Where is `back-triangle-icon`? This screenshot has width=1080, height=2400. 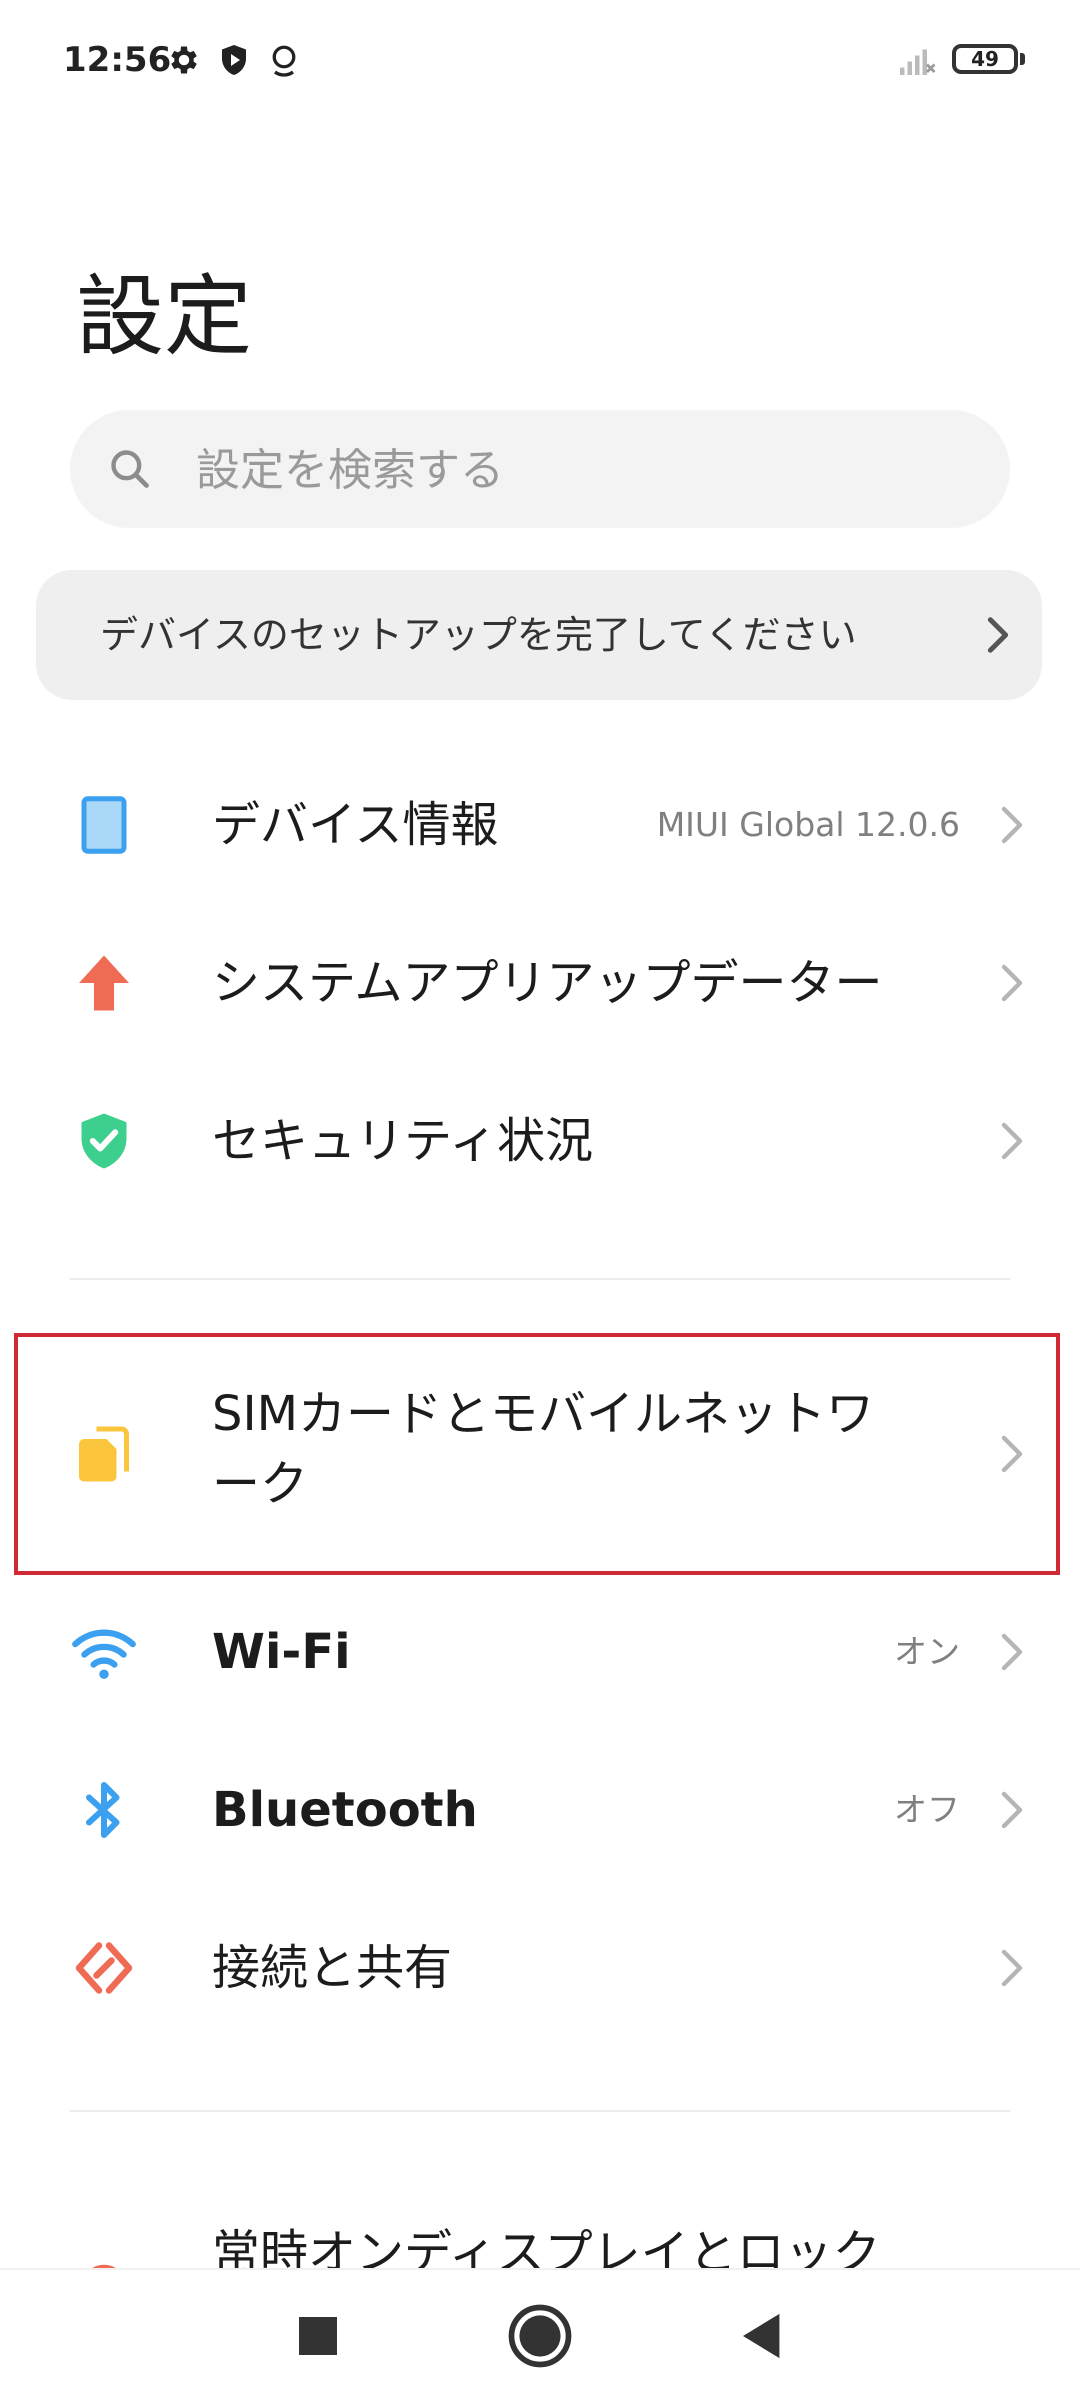
back-triangle-icon is located at coordinates (762, 2336).